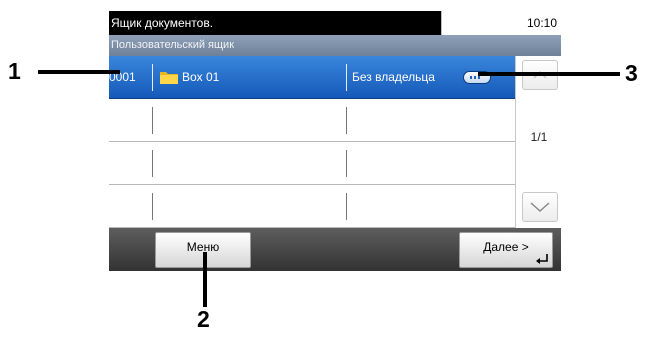 This screenshot has height=338, width=645. Describe the element at coordinates (539, 137) in the screenshot. I see `page-indicator: 1/1` at that location.